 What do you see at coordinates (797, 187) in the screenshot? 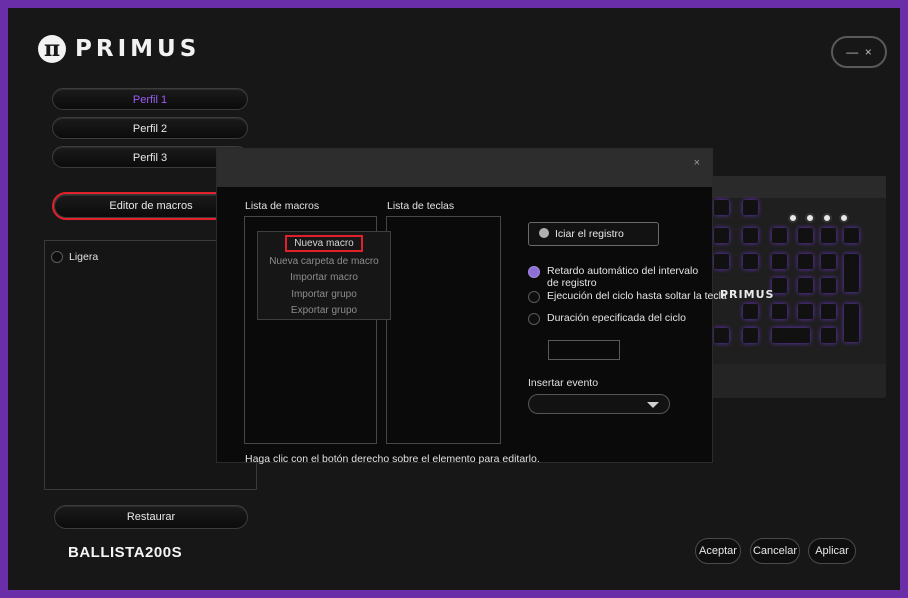
I see `keyboard-top-strip` at bounding box center [797, 187].